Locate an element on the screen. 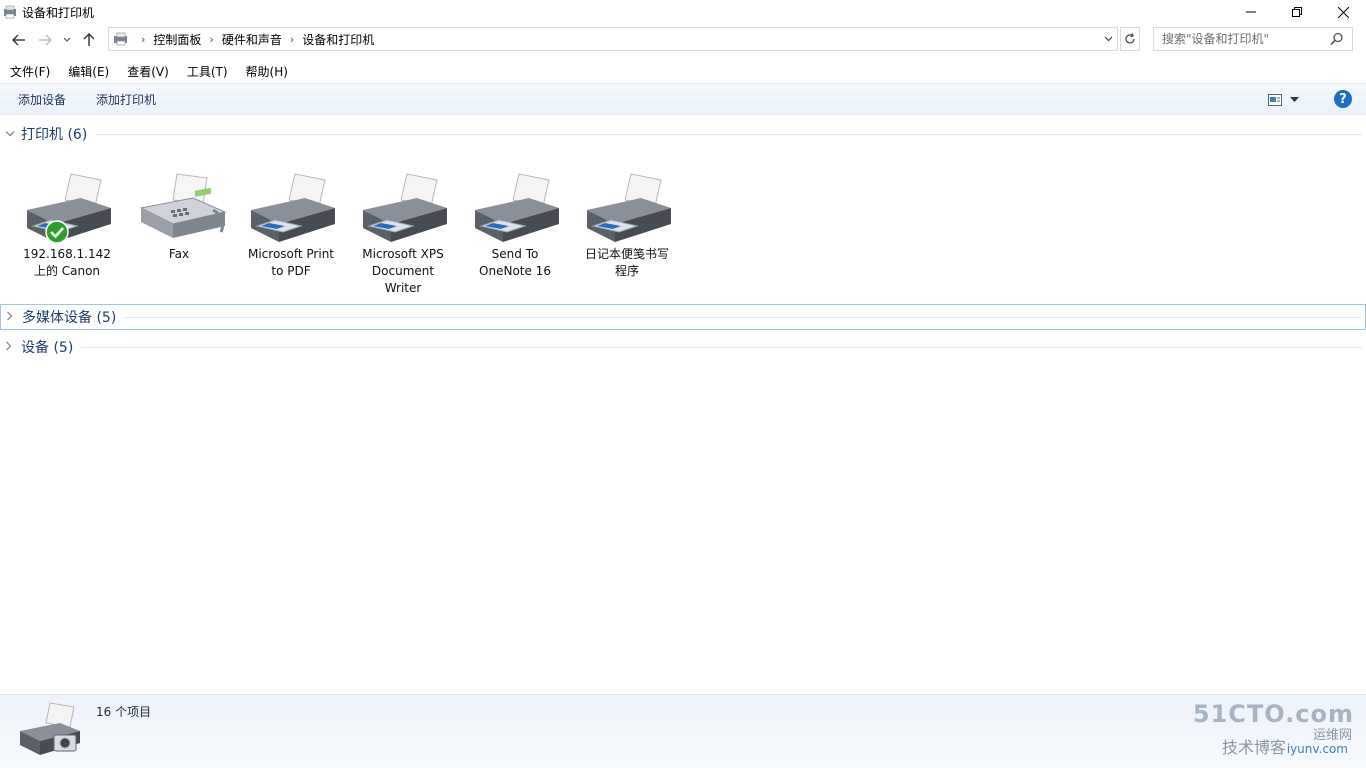 The width and height of the screenshot is (1366, 768). printer-item: 日记本便笺书写 程序 is located at coordinates (627, 225).